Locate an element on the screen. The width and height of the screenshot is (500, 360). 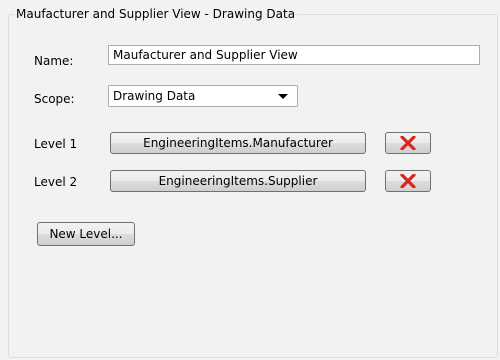
delete-level-1-button is located at coordinates (408, 143).